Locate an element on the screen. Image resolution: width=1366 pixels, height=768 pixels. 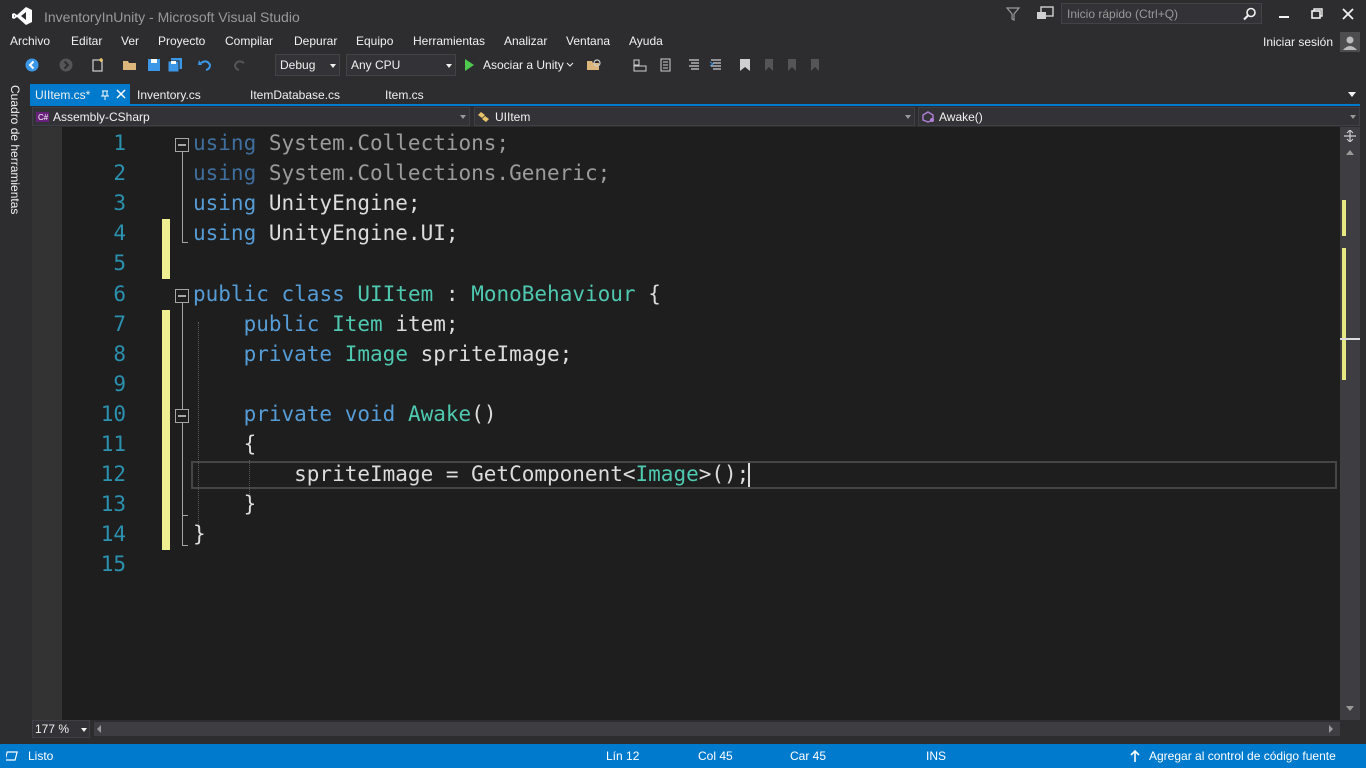
user-avatar-icon is located at coordinates (1350, 42).